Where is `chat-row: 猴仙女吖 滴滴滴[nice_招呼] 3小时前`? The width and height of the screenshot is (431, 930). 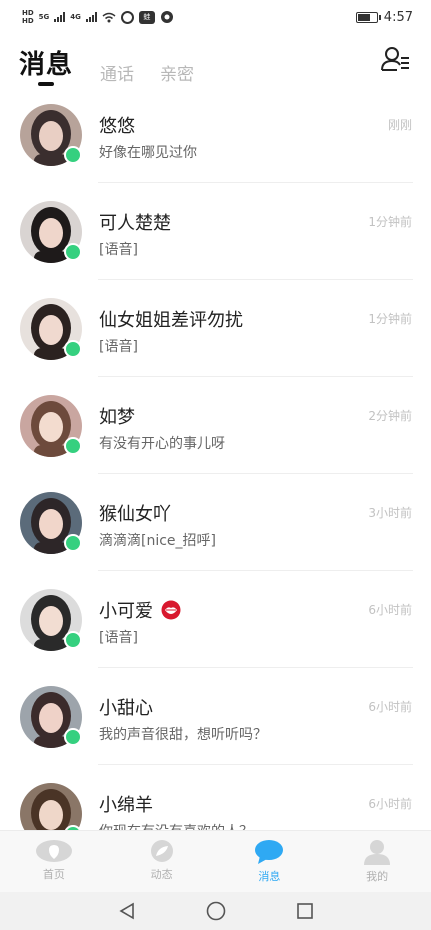 chat-row: 猴仙女吖 滴滴滴[nice_招呼] 3小时前 is located at coordinates (215, 522).